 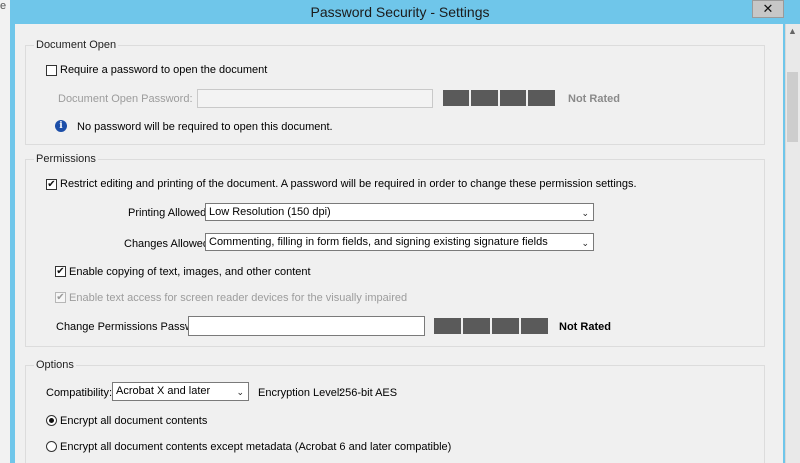 What do you see at coordinates (76, 45) in the screenshot?
I see `document-open-heading: Document Open` at bounding box center [76, 45].